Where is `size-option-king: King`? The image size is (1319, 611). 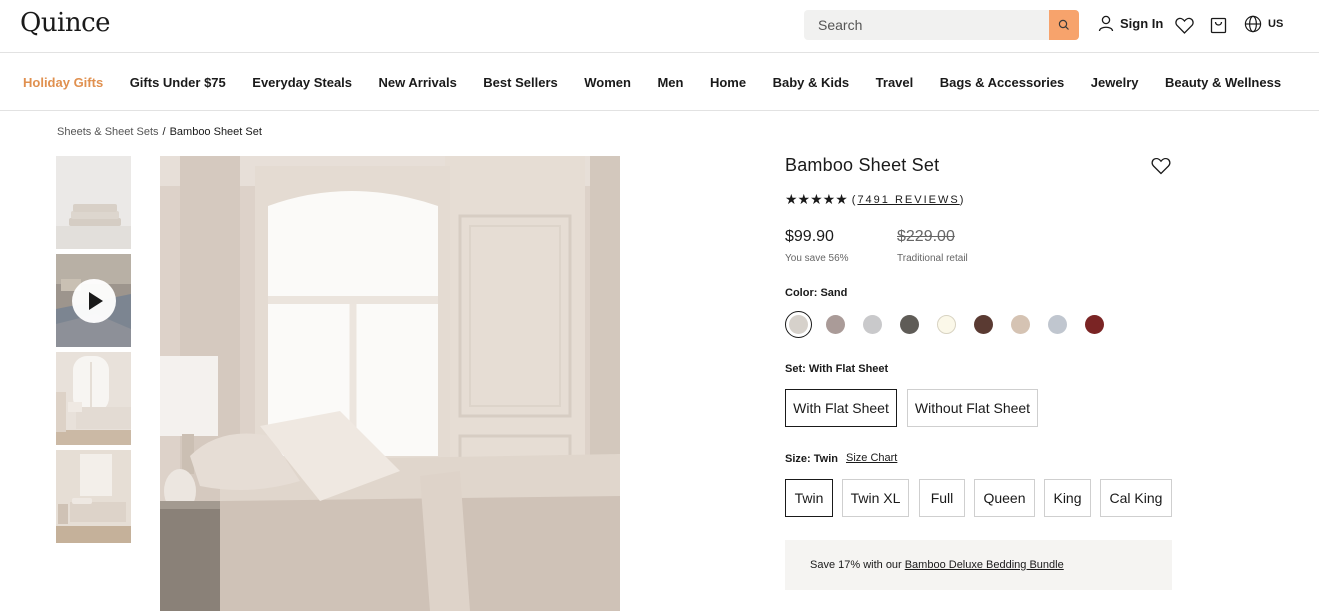 size-option-king: King is located at coordinates (1067, 498).